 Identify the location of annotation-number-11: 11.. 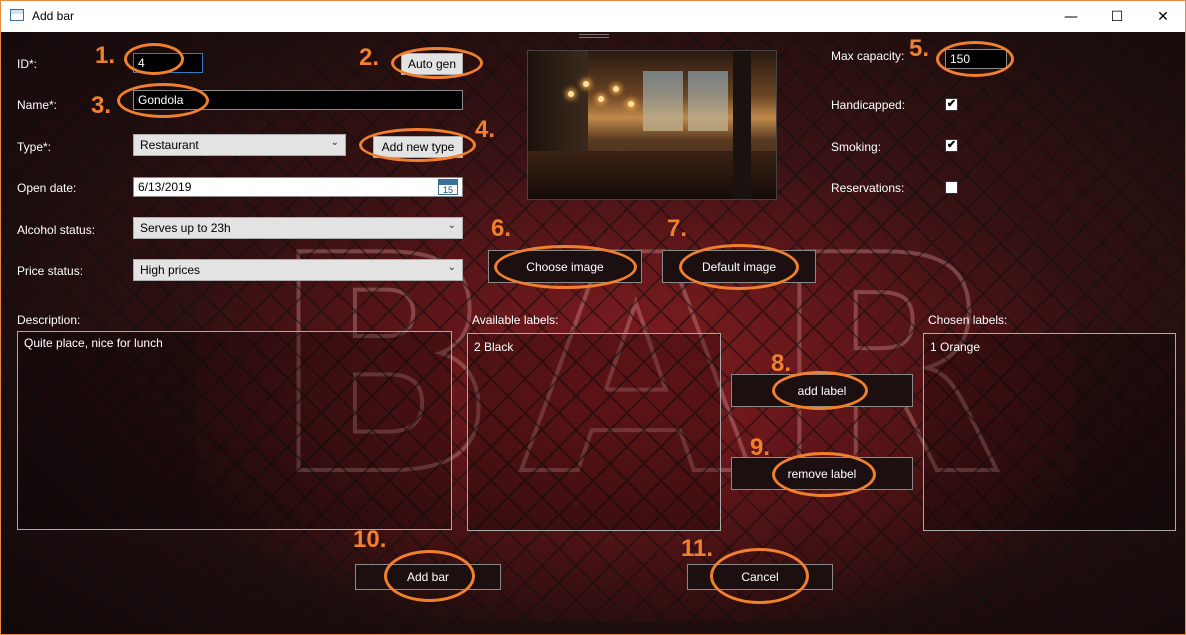
(697, 548).